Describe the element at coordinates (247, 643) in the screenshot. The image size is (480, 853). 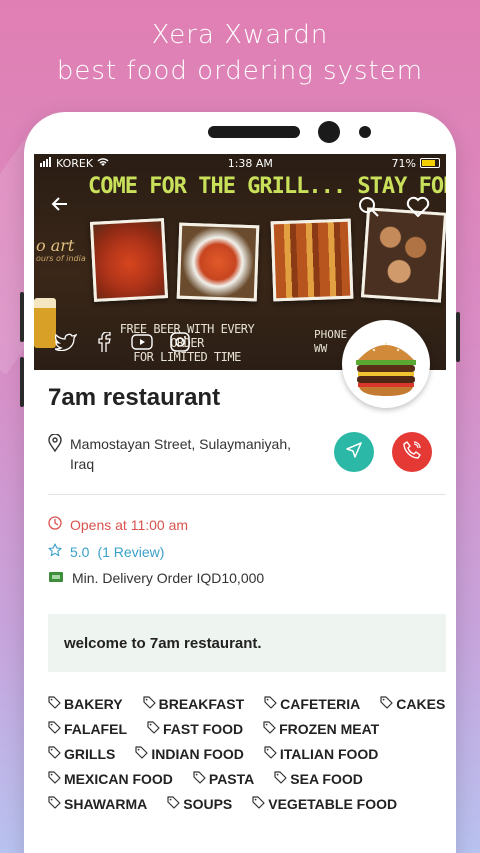
I see `welcome-message: welcome to 7am restaurant.` at that location.